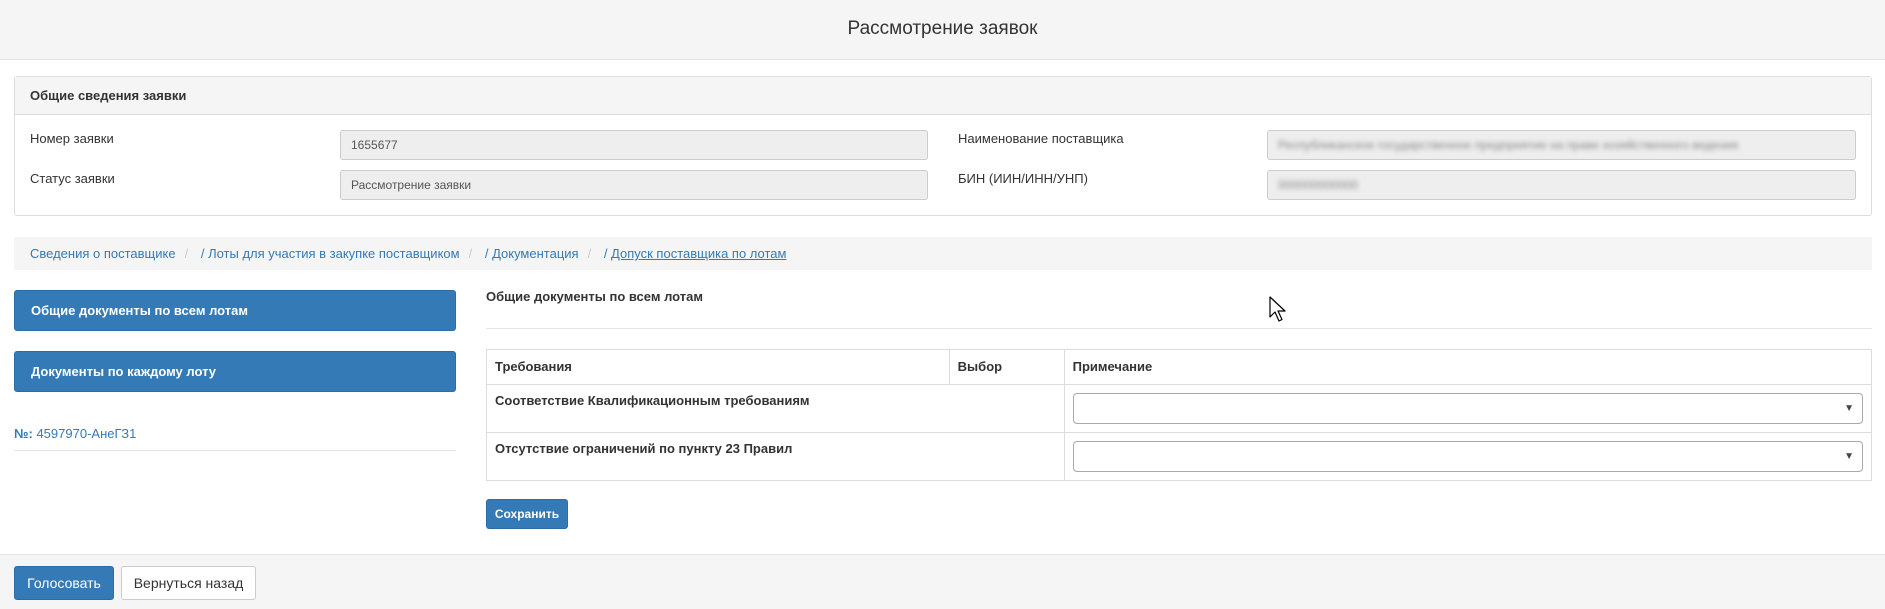 This screenshot has width=1885, height=609. What do you see at coordinates (594, 296) in the screenshot?
I see `section-title: Общие документы по всем лотам` at bounding box center [594, 296].